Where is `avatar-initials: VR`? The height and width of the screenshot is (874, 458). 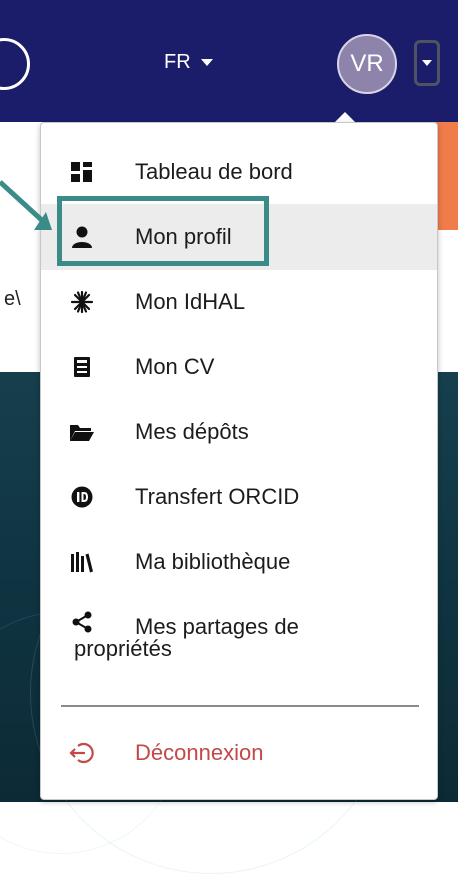 avatar-initials: VR is located at coordinates (367, 63).